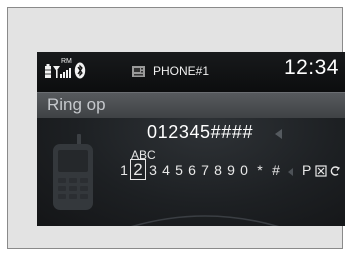  Describe the element at coordinates (205, 220) in the screenshot. I see `dial-arc` at that location.